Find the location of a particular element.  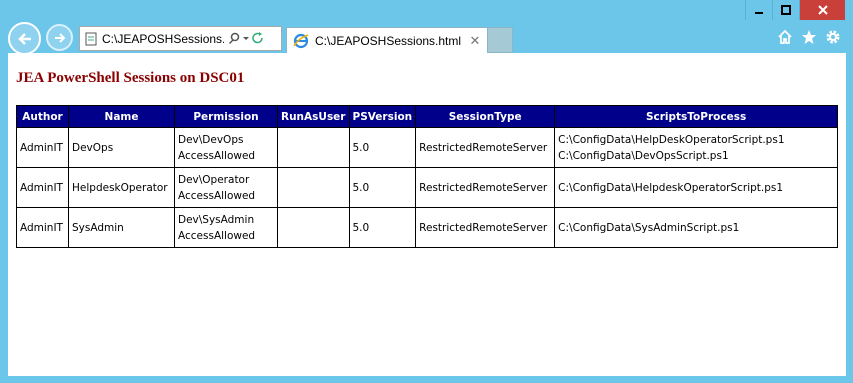

close-window-button is located at coordinates (822, 10).